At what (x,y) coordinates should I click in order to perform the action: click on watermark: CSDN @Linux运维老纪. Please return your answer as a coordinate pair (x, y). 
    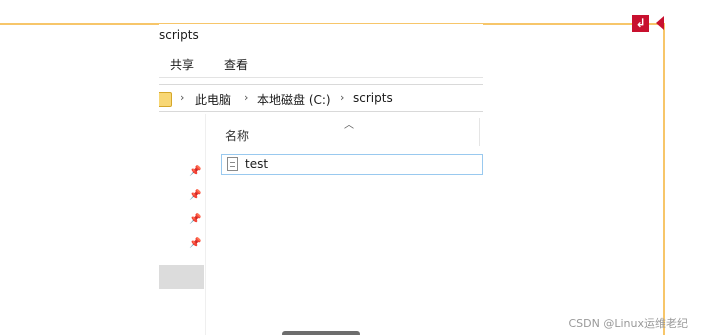
    Looking at the image, I should click on (628, 323).